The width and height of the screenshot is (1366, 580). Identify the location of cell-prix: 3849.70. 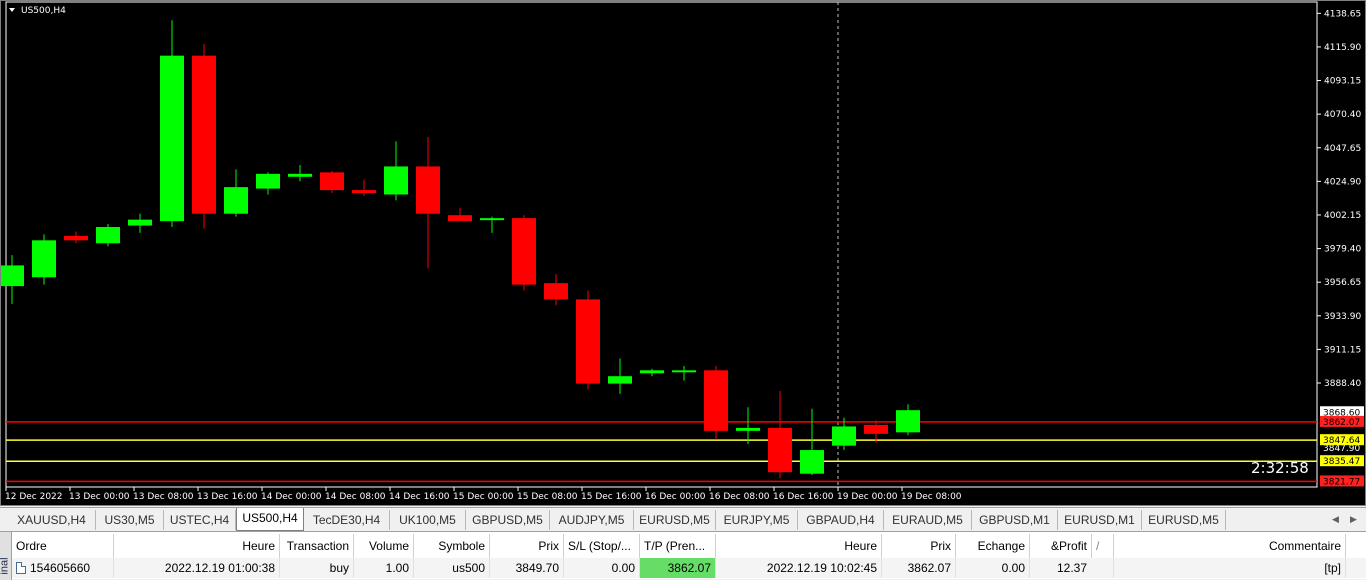
(527, 568).